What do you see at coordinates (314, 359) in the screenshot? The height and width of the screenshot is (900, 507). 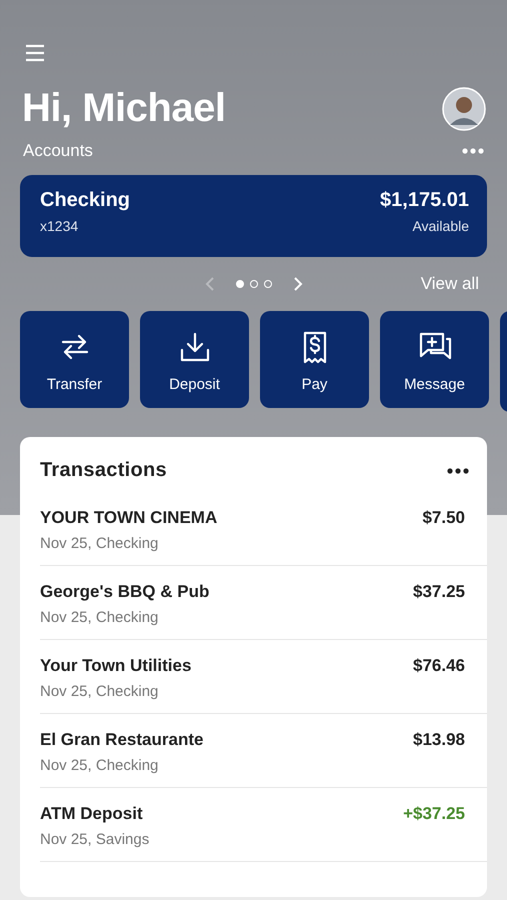 I see `action-button: Pay` at bounding box center [314, 359].